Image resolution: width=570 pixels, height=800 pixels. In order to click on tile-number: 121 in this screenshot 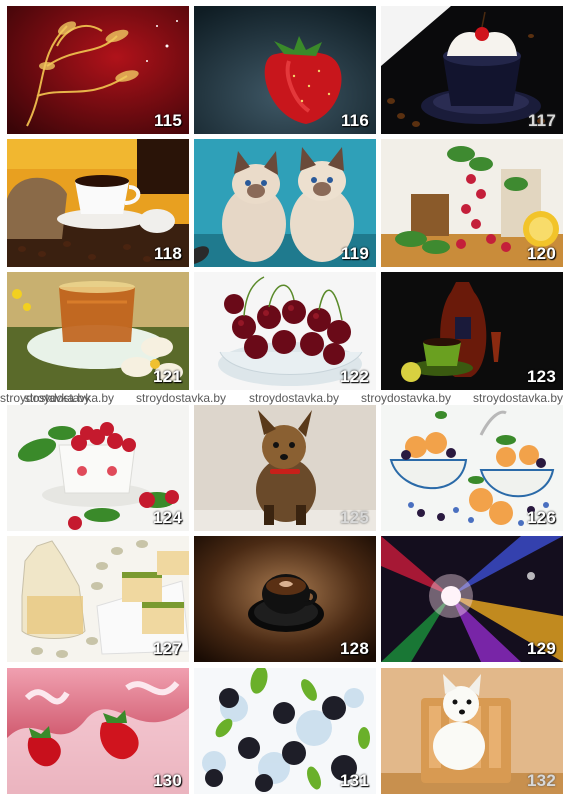, I will do `click(167, 376)`.